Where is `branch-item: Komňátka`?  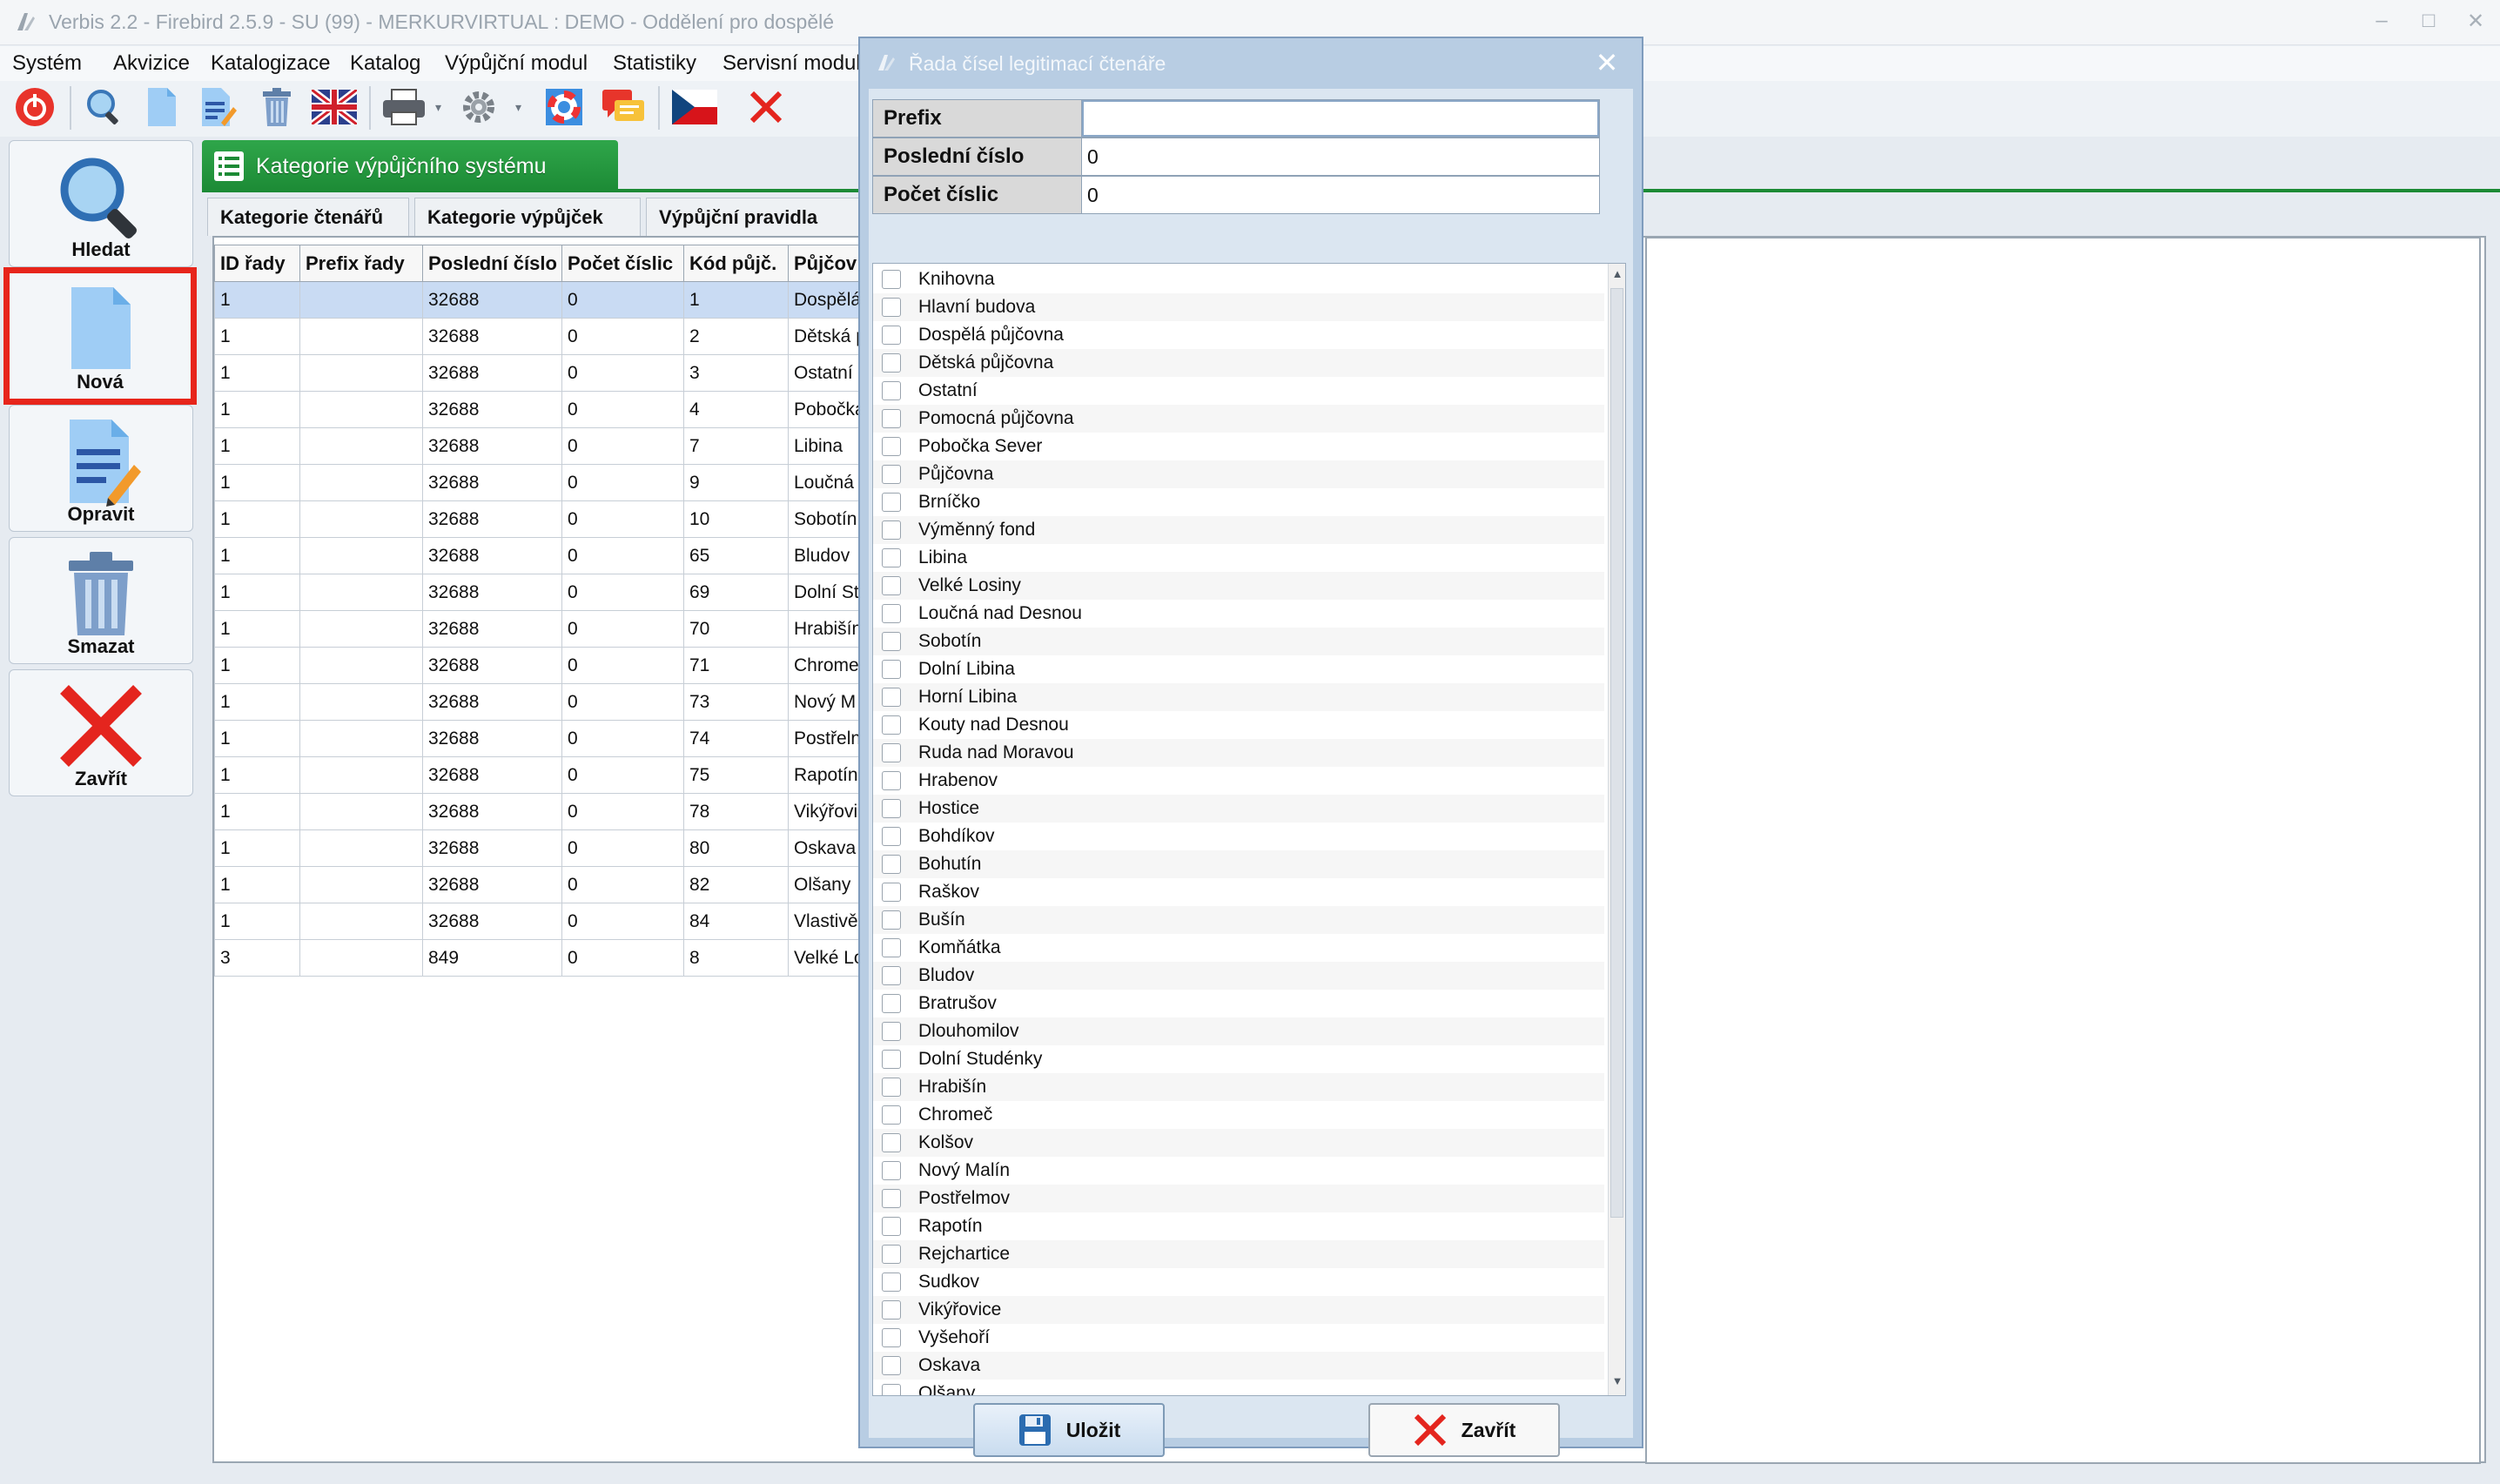
branch-item: Komňátka is located at coordinates (1238, 948).